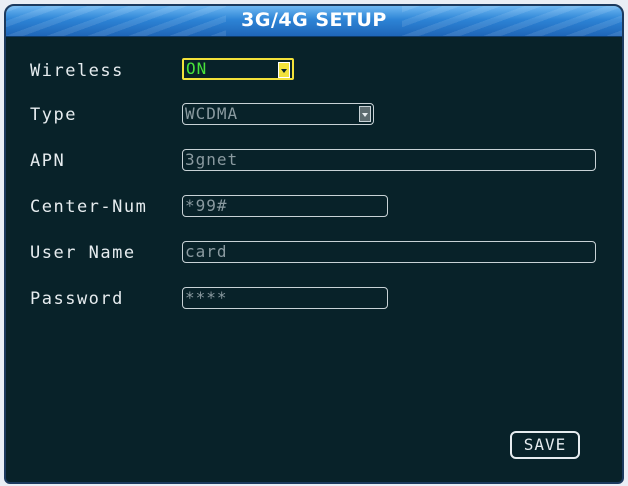 The height and width of the screenshot is (486, 628). Describe the element at coordinates (77, 299) in the screenshot. I see `password-label: Password` at that location.